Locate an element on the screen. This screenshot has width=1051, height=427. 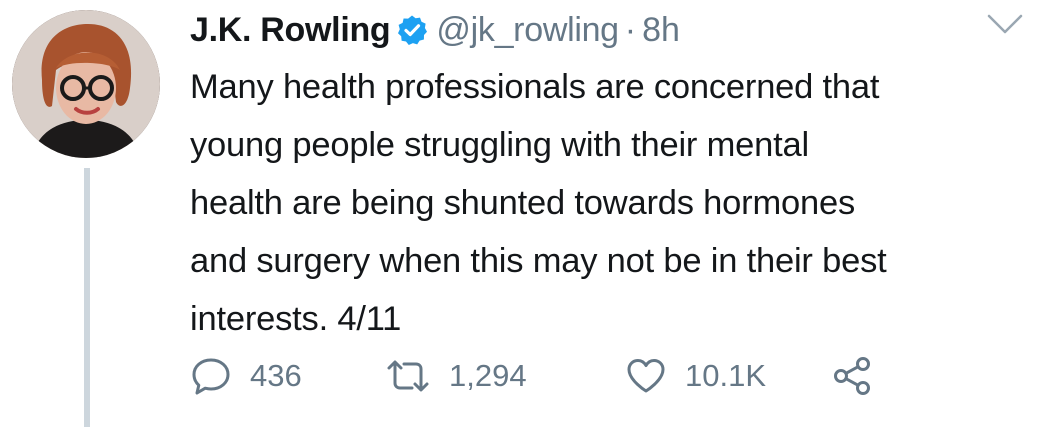
reply-icon is located at coordinates (211, 376).